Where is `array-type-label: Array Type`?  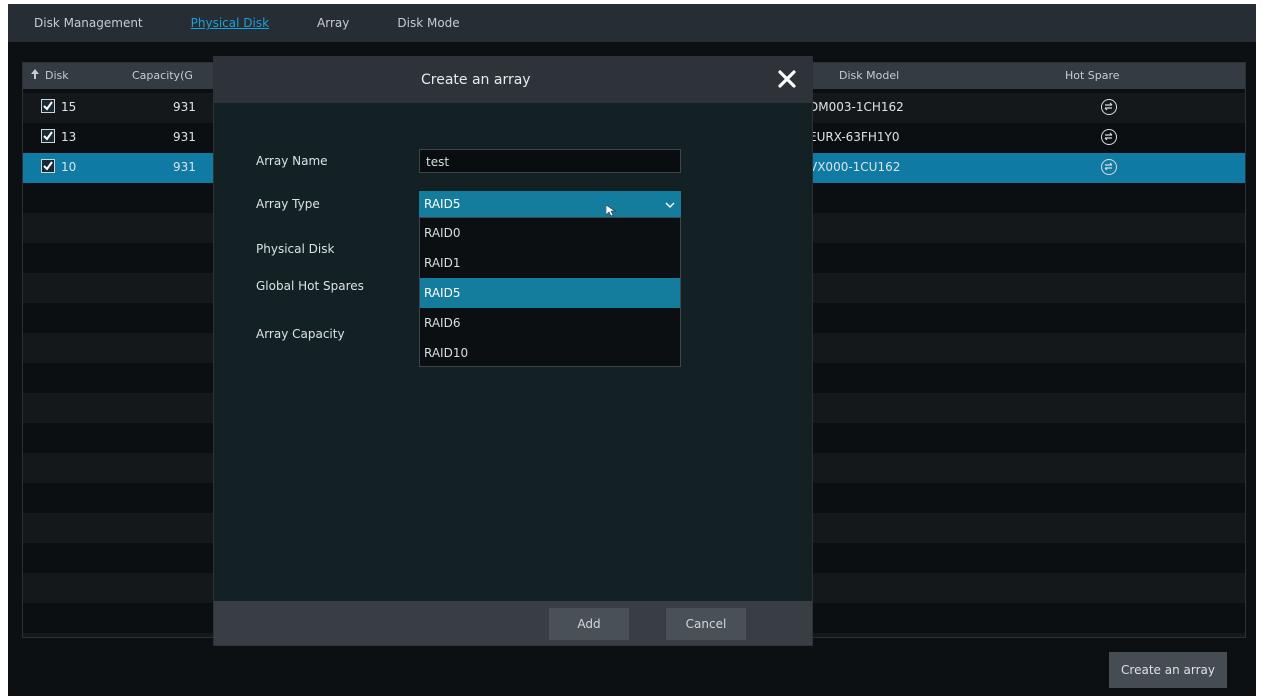
array-type-label: Array Type is located at coordinates (288, 204).